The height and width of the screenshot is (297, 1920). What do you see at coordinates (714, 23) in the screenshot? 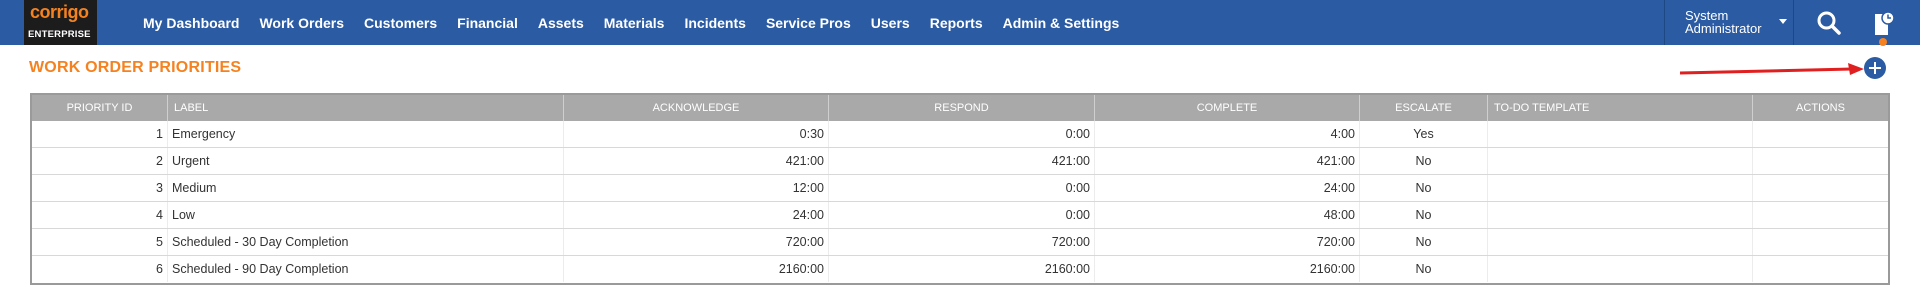
I see `nav-incidents: Incidents` at bounding box center [714, 23].